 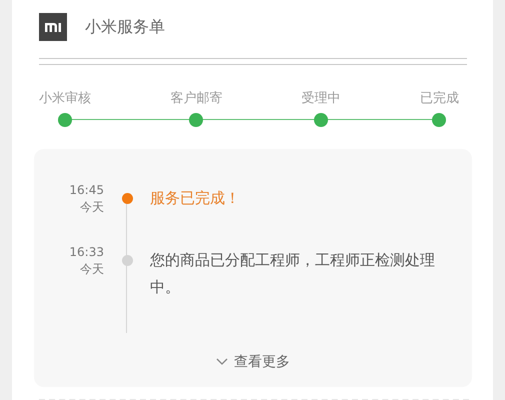 I want to click on step-label: 受理中, so click(x=321, y=98).